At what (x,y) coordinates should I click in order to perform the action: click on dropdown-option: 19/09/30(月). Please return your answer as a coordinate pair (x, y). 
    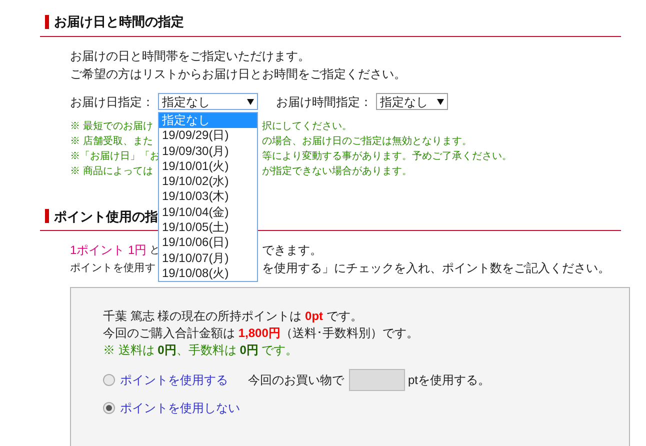
    Looking at the image, I should click on (208, 151).